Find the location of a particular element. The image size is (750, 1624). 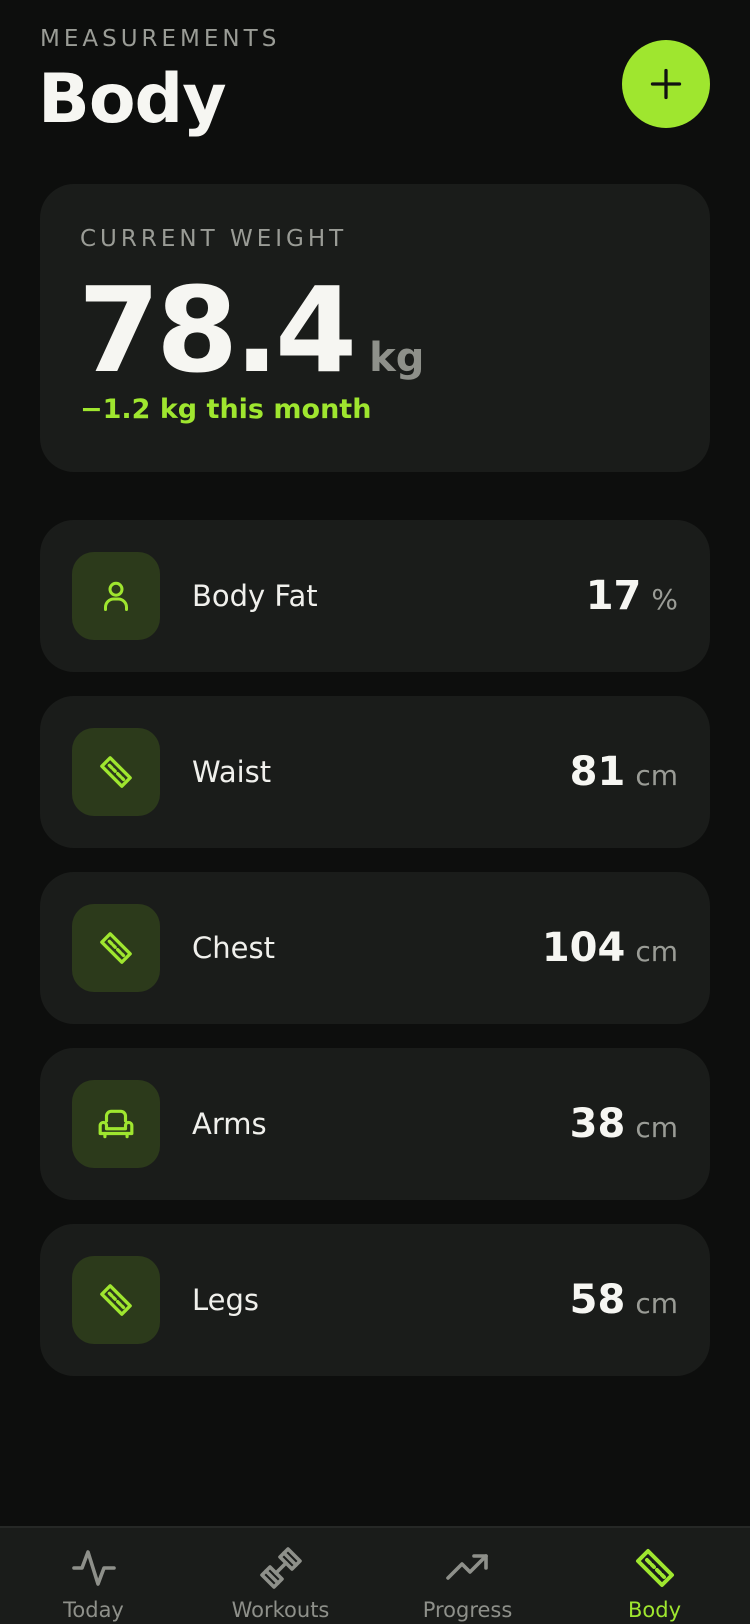

tab-label: Body is located at coordinates (654, 1610).